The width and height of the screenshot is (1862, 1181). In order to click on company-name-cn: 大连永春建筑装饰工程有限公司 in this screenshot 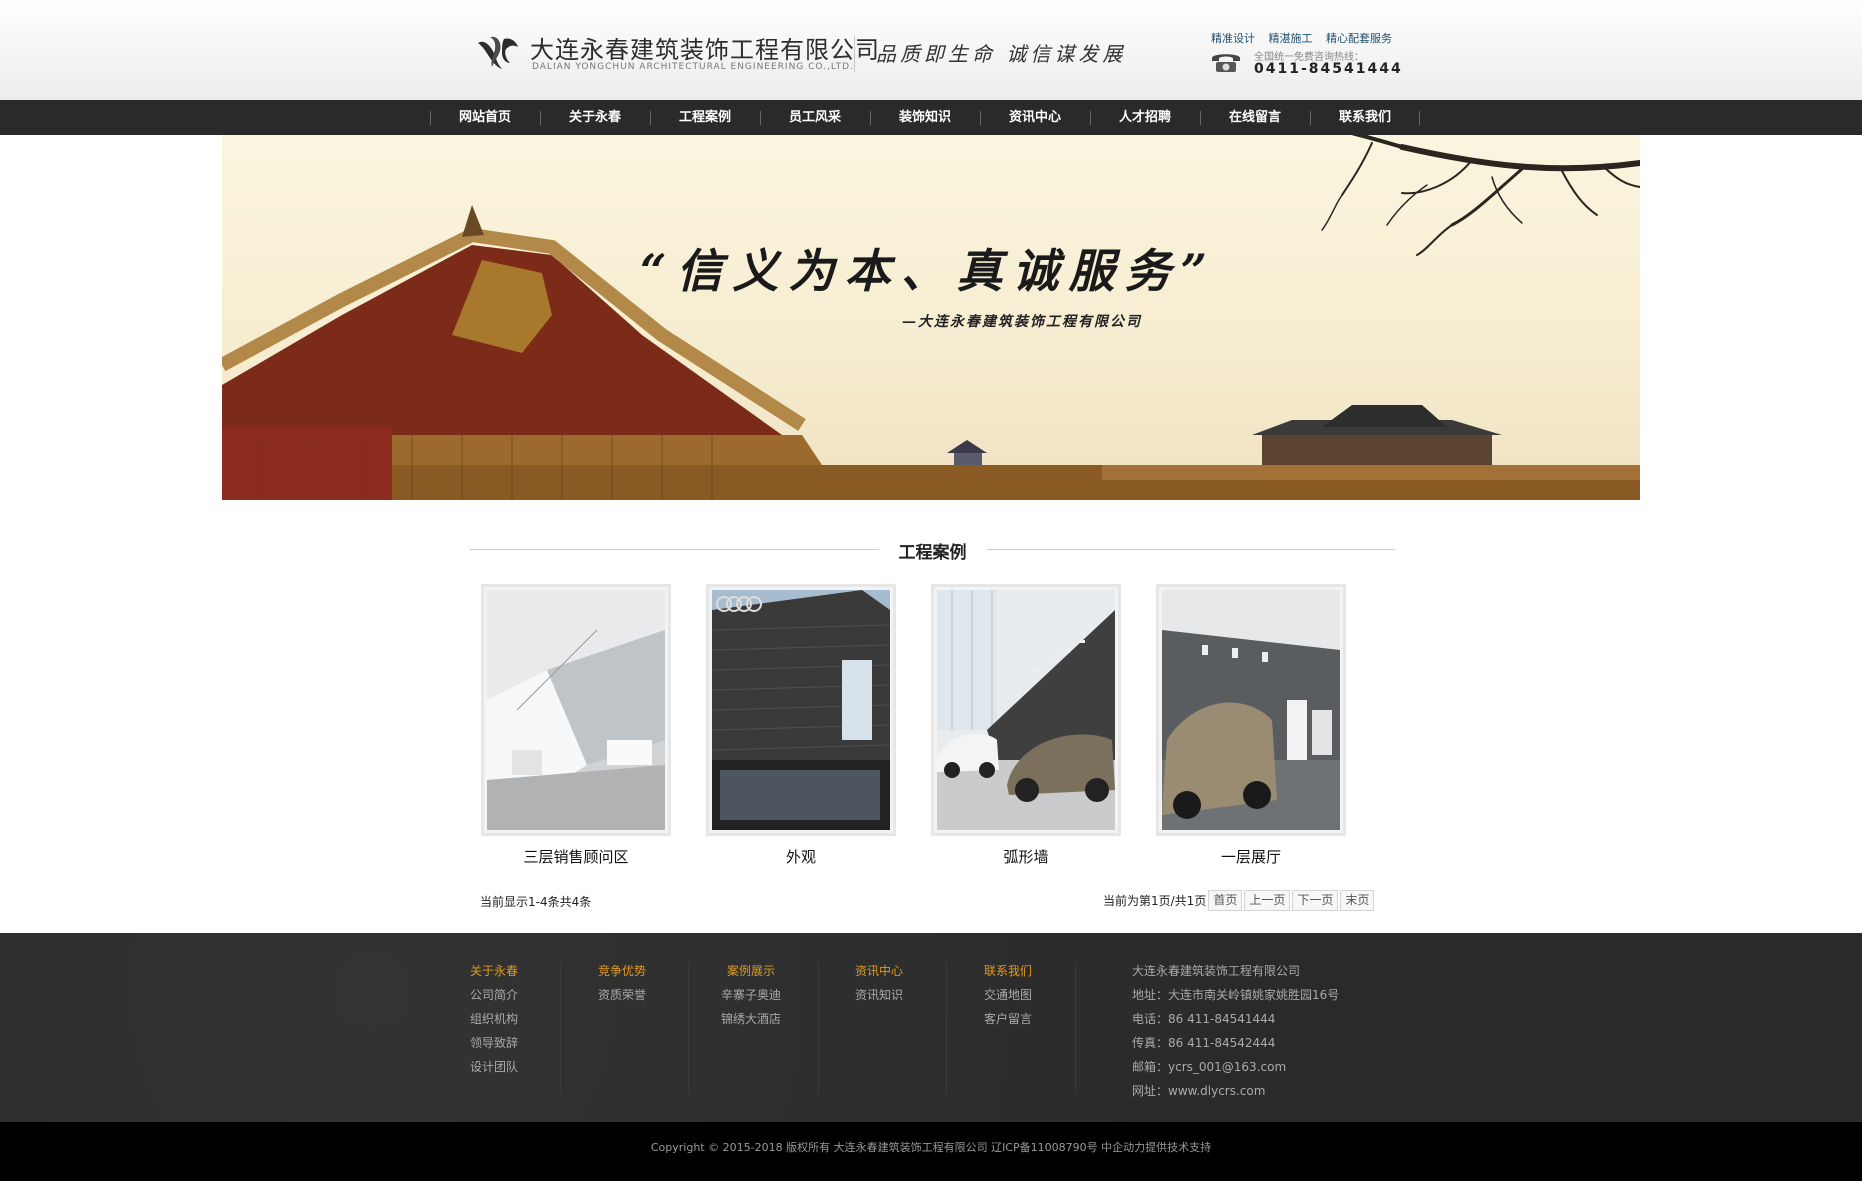, I will do `click(705, 47)`.